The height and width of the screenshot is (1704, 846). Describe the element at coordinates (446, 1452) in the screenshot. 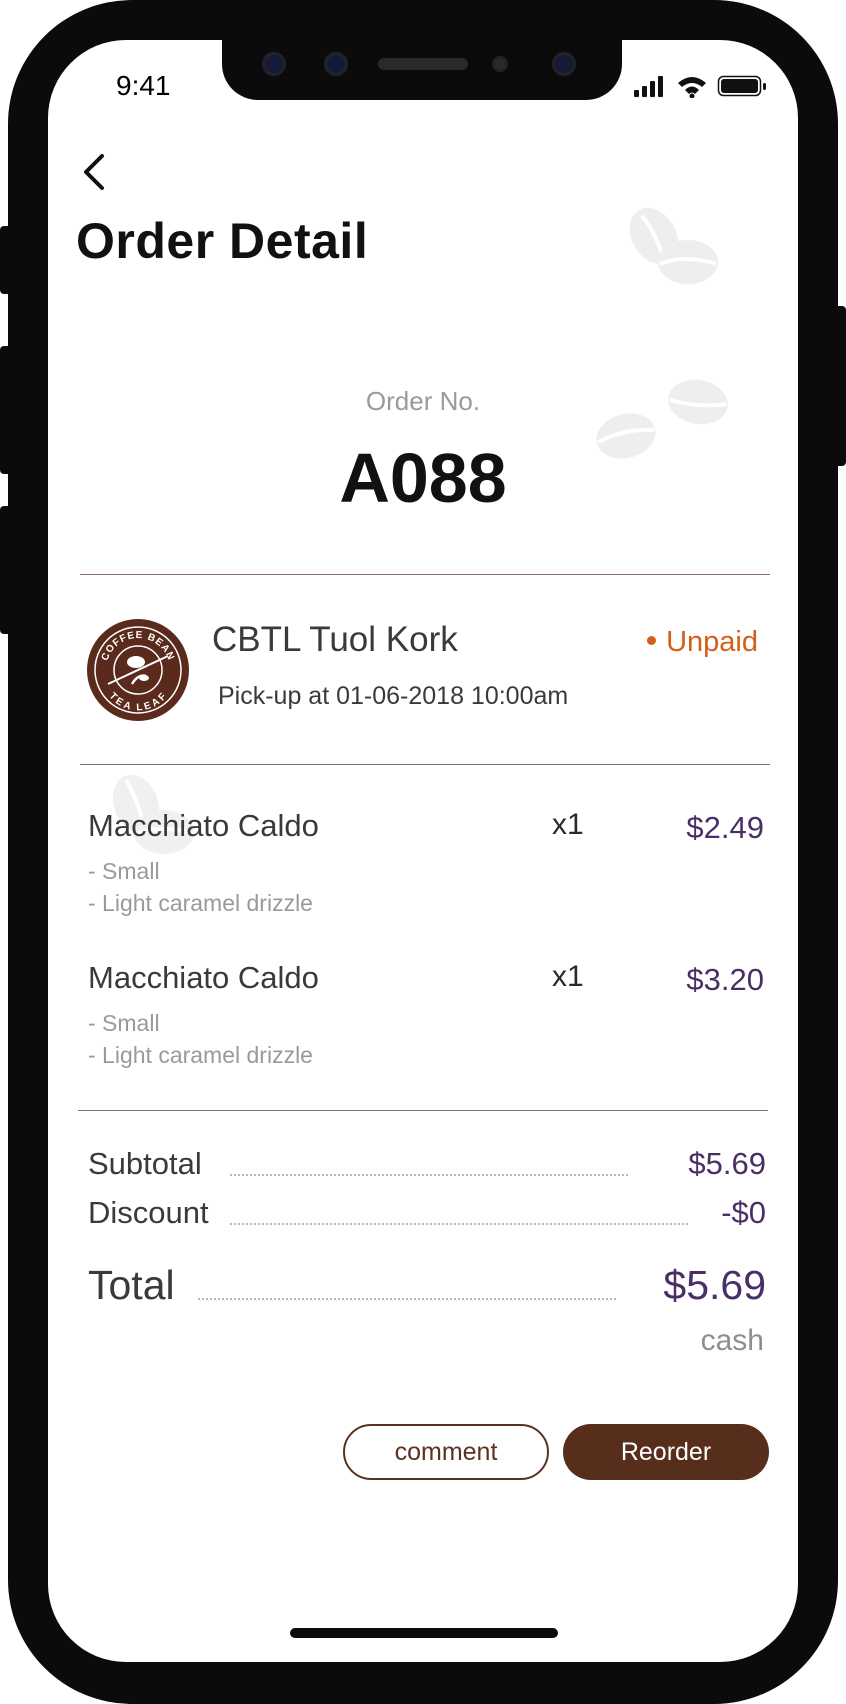

I see `comment-button: comment` at that location.